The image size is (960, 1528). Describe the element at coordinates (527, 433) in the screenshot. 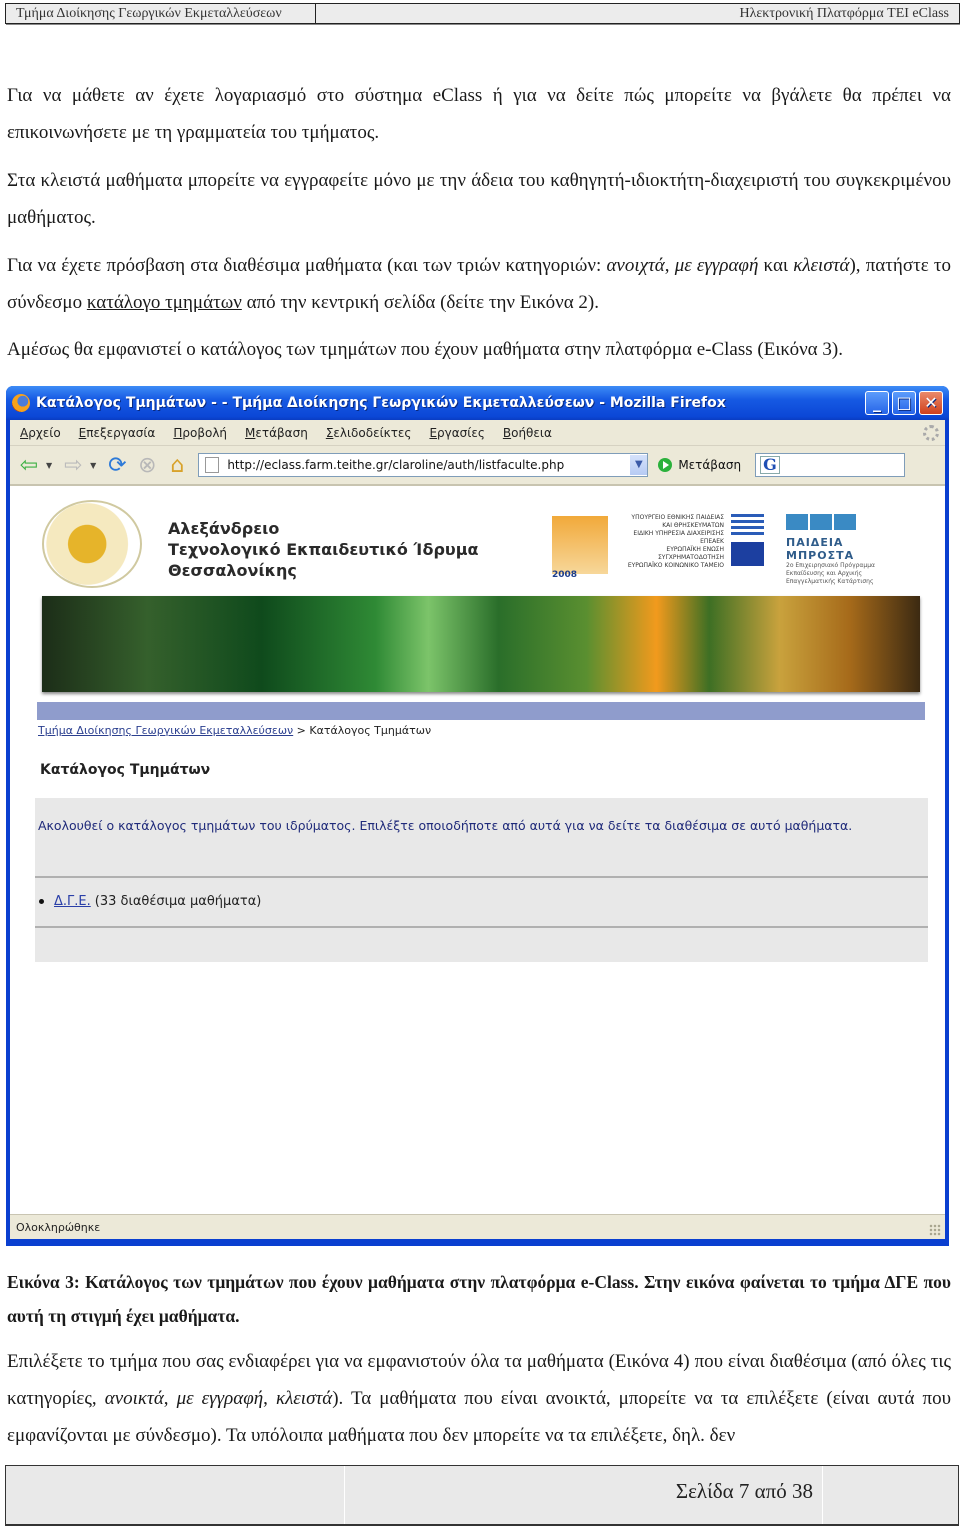

I see `menu-help: Βοήθεια` at that location.